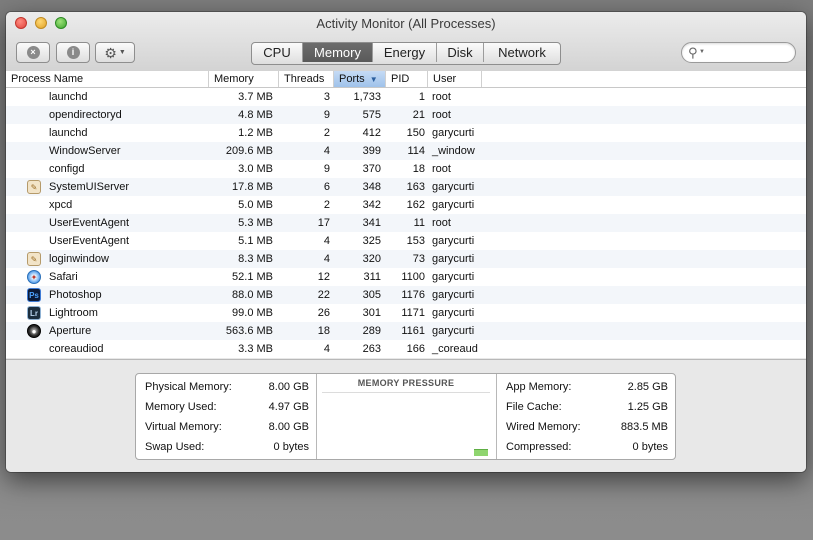 This screenshot has width=813, height=540. What do you see at coordinates (371, 313) in the screenshot?
I see `cell-ports: 301` at bounding box center [371, 313].